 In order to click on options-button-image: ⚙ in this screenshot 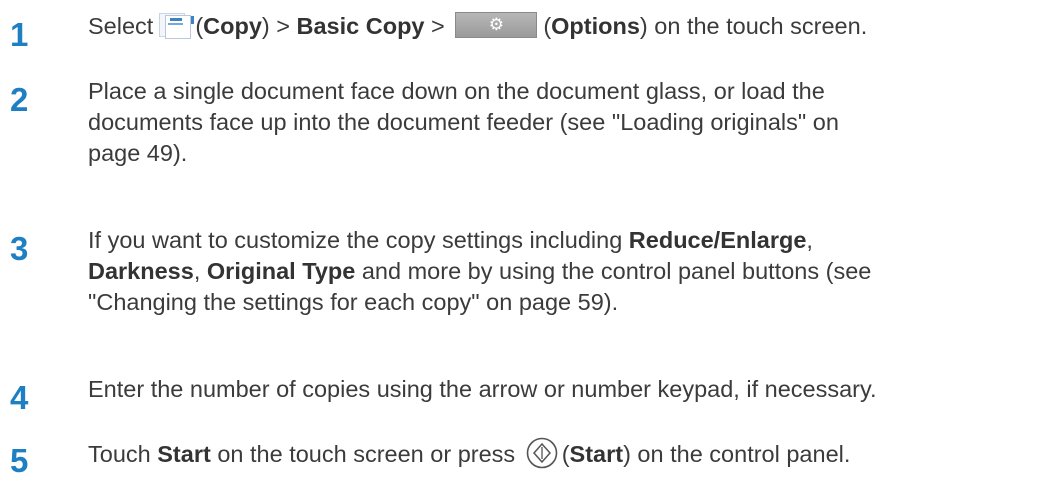, I will do `click(496, 25)`.